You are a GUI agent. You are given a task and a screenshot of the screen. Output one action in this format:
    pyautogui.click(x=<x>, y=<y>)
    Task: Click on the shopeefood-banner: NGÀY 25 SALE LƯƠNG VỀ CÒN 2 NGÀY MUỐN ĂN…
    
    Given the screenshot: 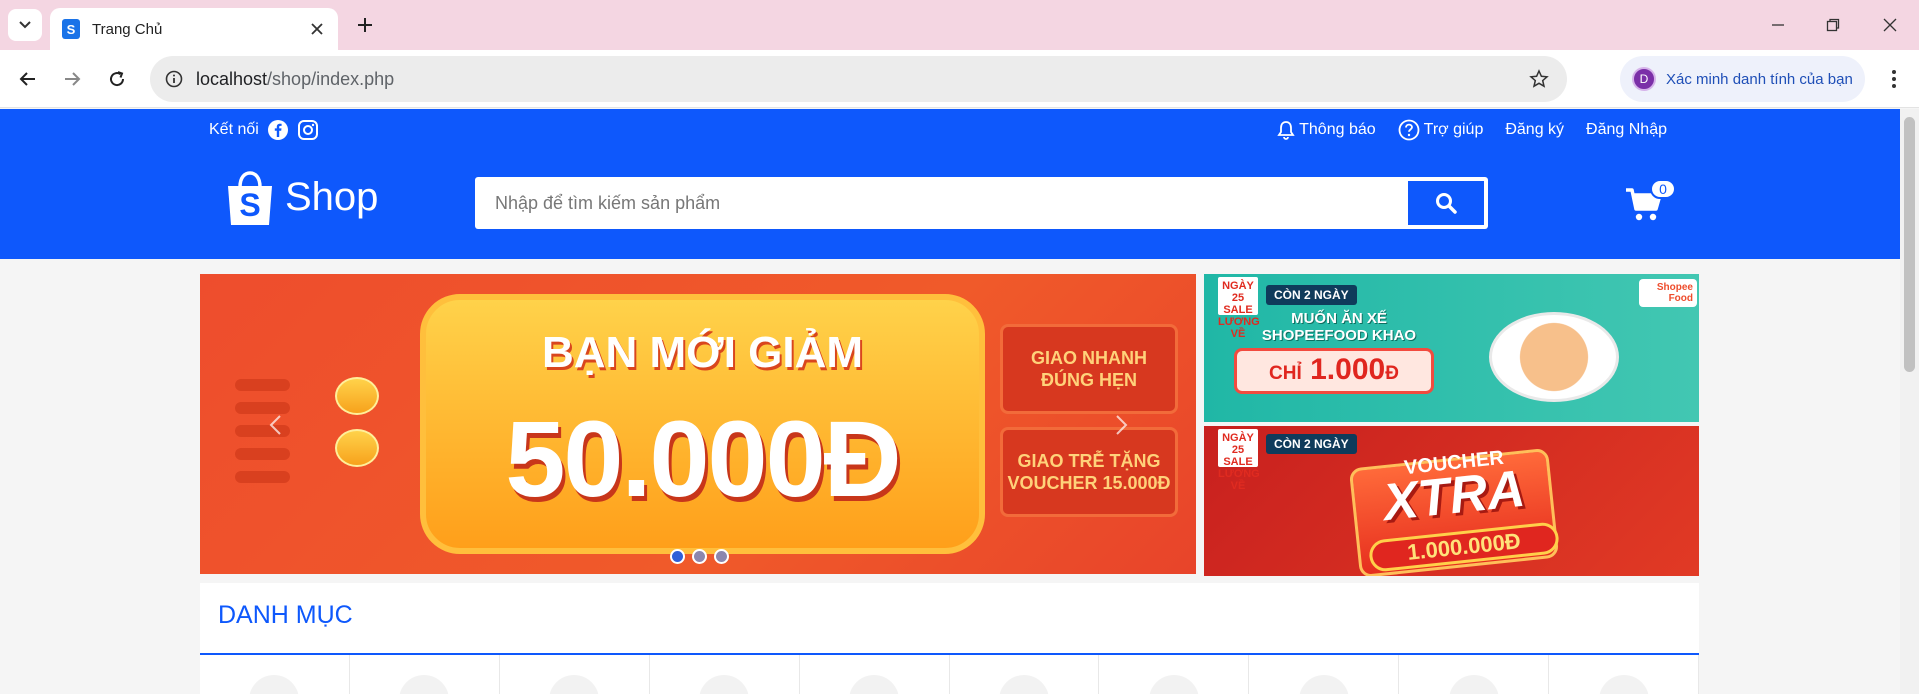 What is the action you would take?
    pyautogui.click(x=1451, y=348)
    